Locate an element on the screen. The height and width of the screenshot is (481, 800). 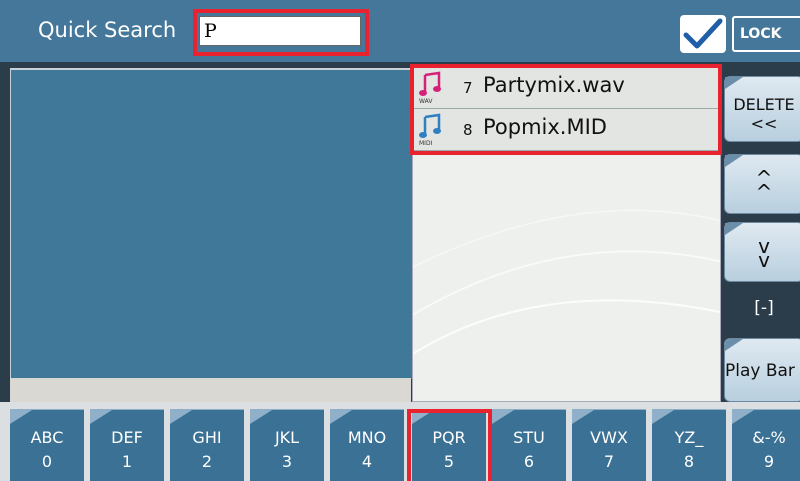
play-bar-label: Play Bar is located at coordinates (760, 371).